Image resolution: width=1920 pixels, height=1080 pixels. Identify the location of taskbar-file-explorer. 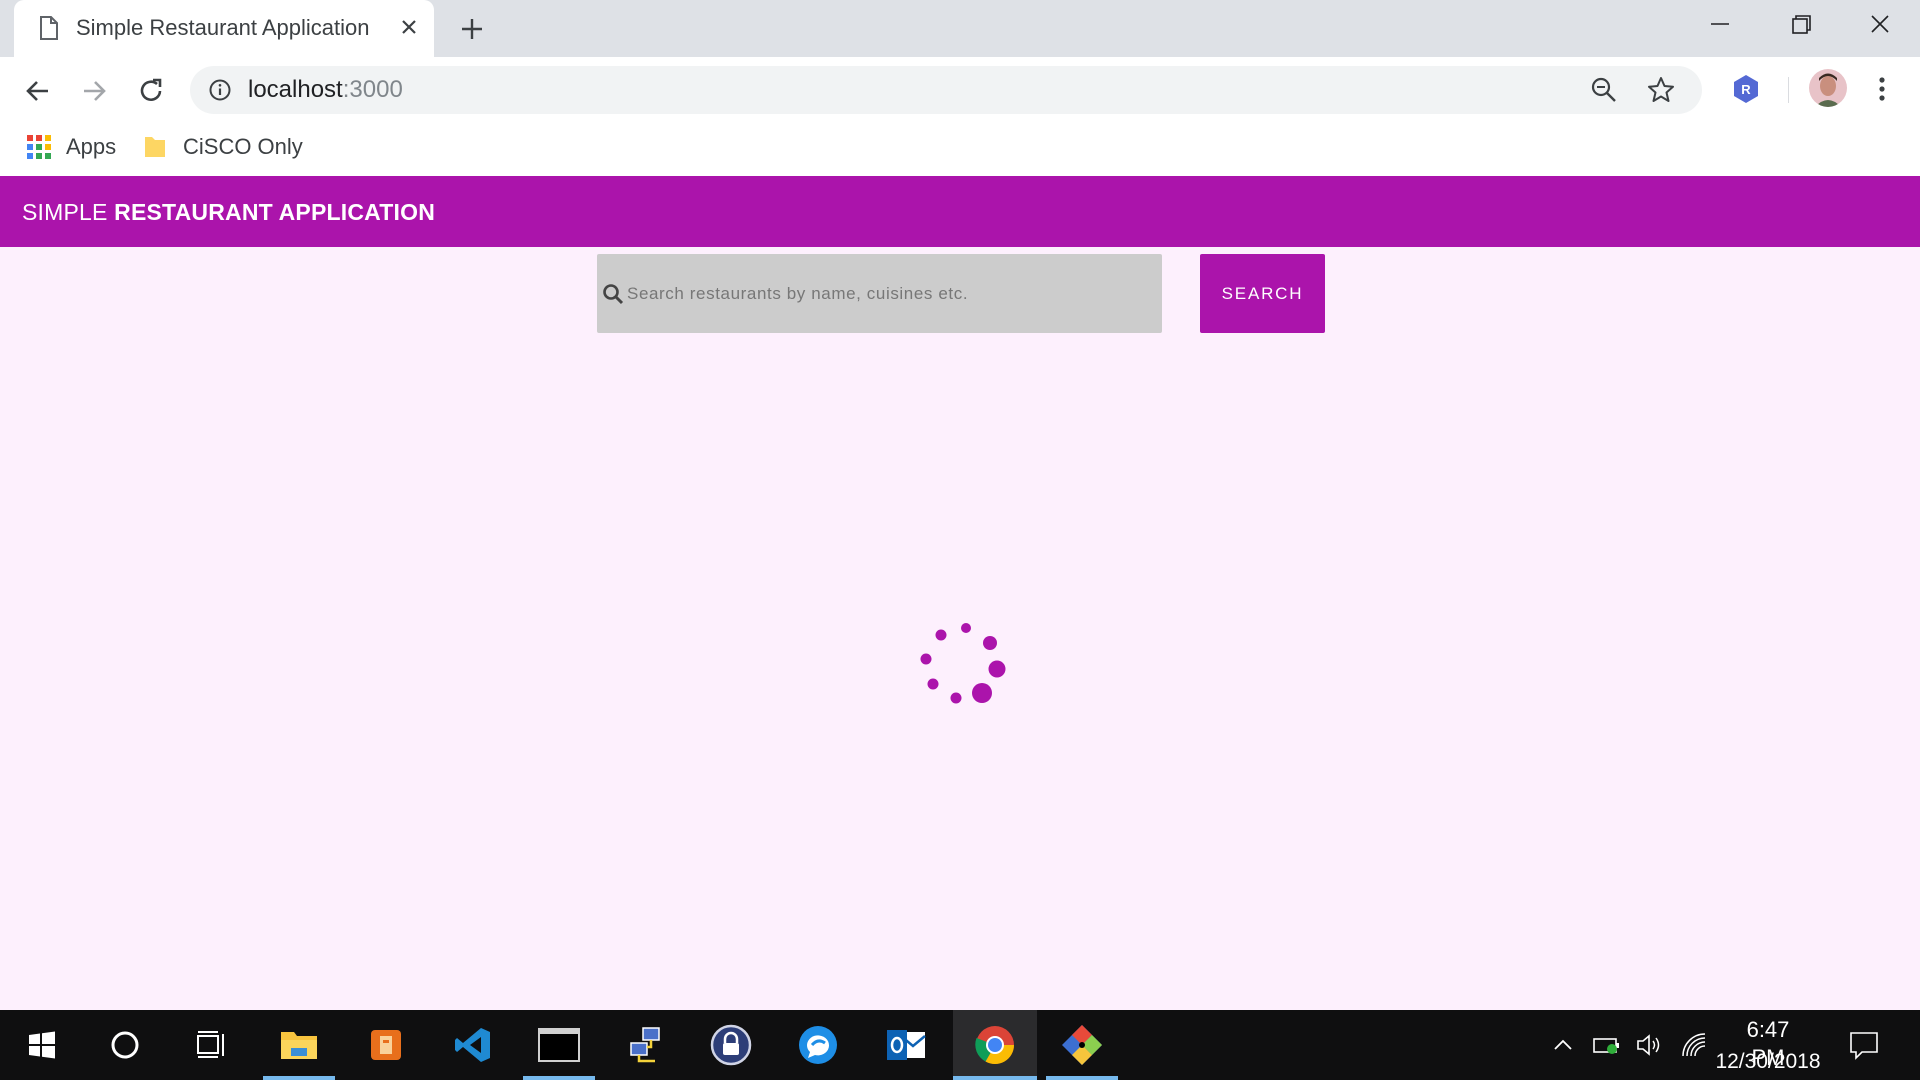
(299, 1045).